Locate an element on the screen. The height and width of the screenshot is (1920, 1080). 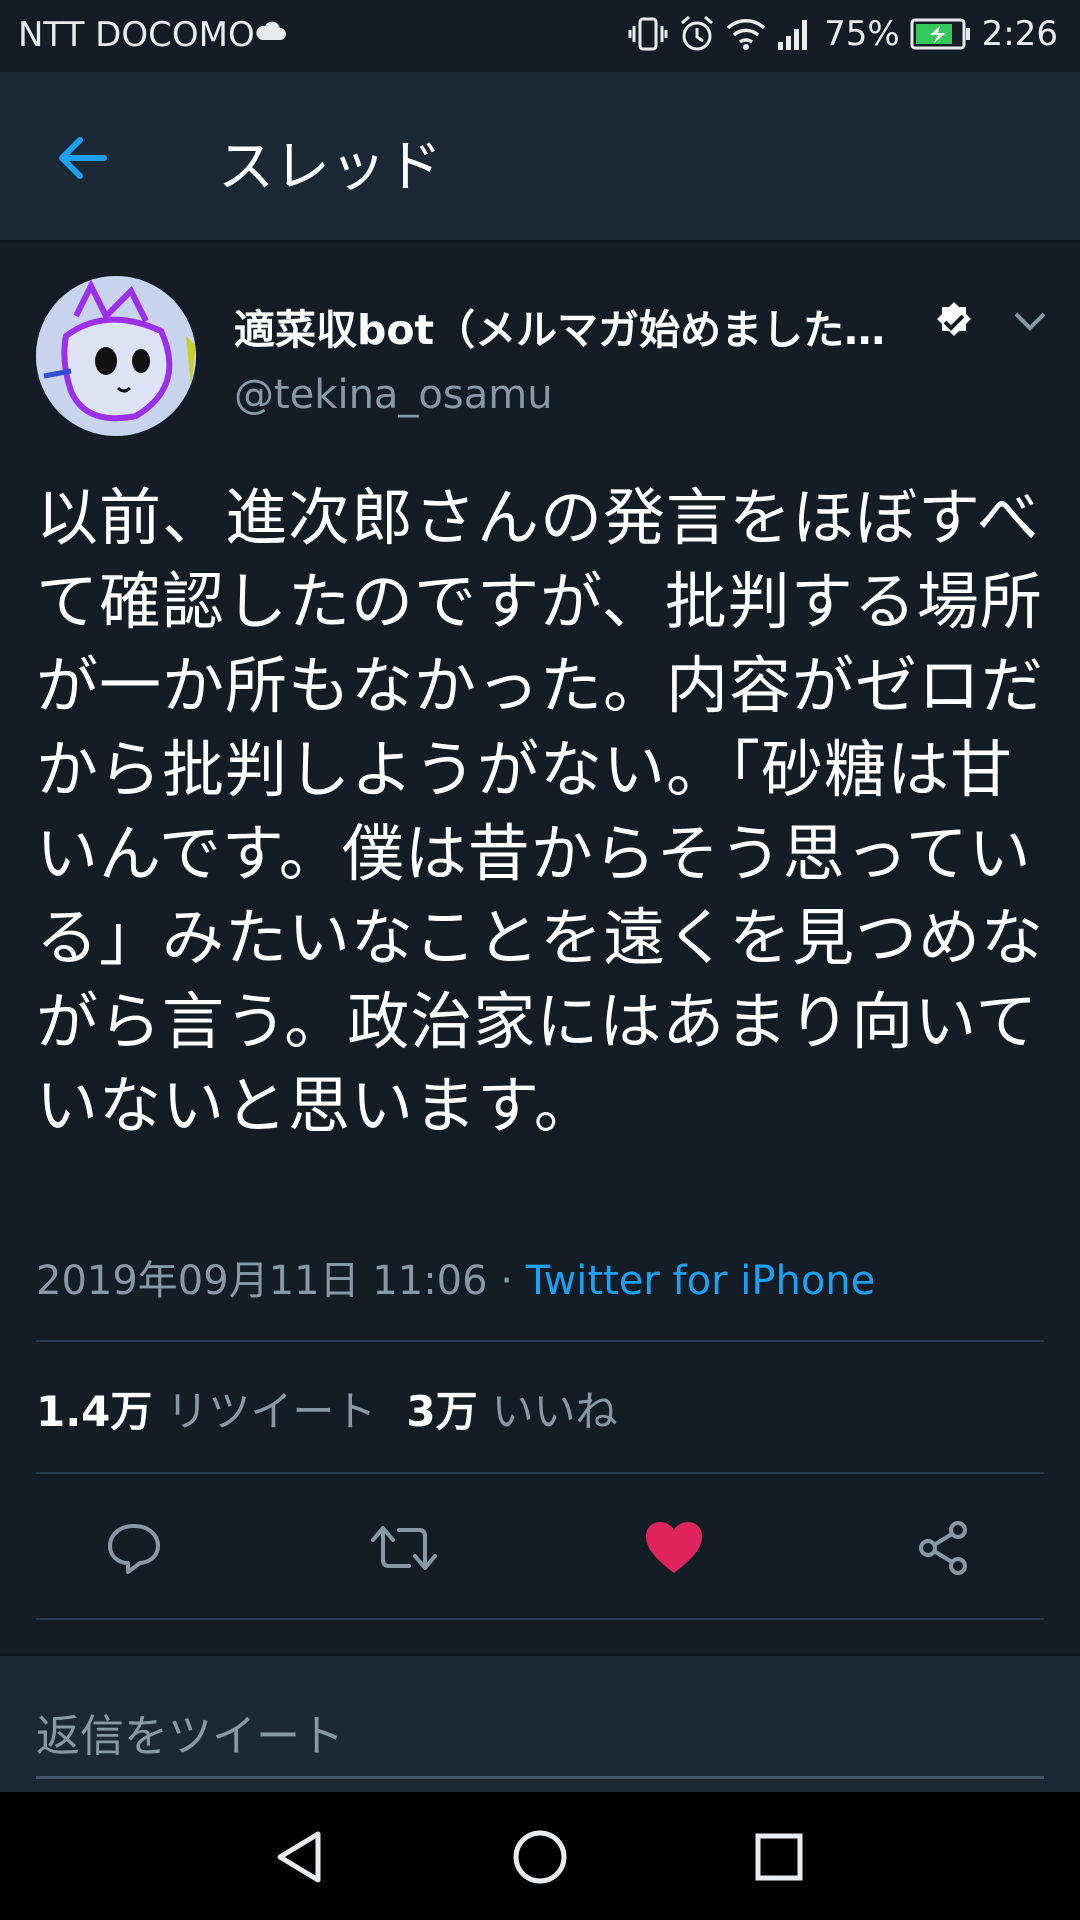
retweets-stat: 1.4万 リツイート is located at coordinates (206, 1408).